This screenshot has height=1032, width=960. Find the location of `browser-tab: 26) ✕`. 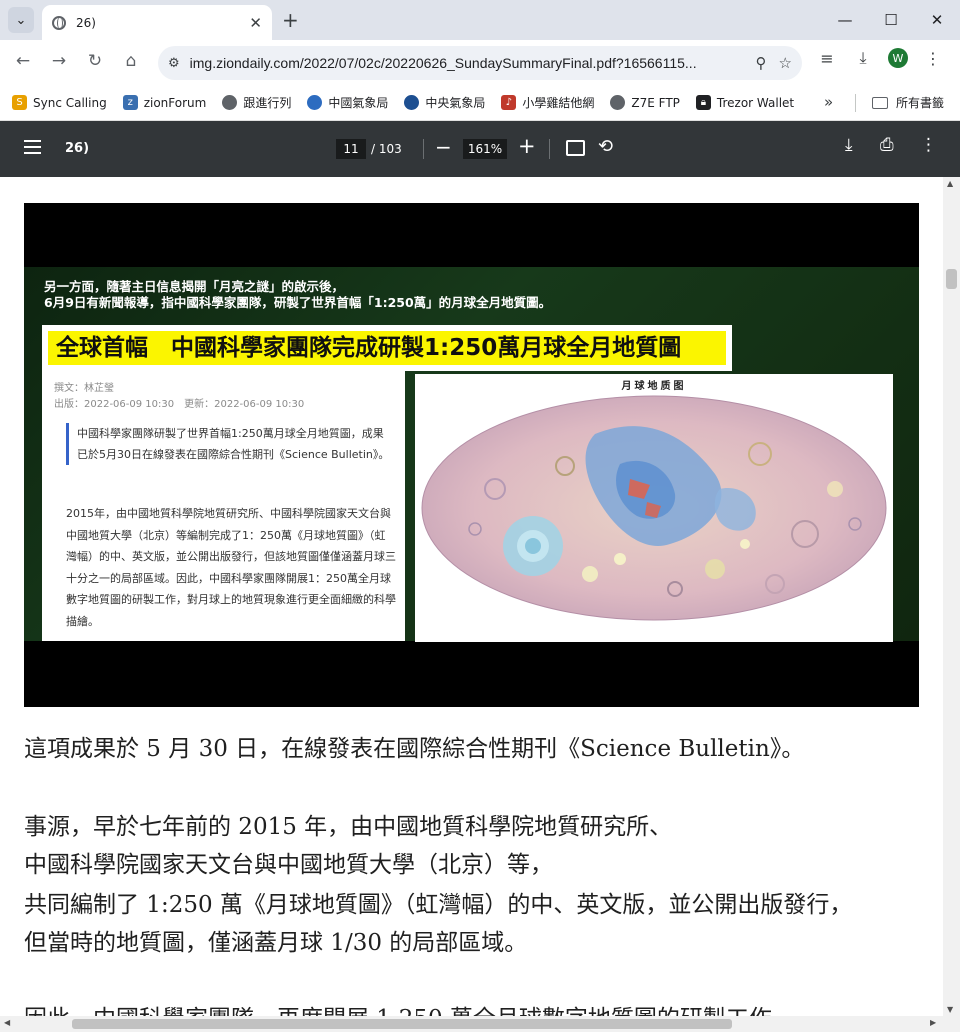

browser-tab: 26) ✕ is located at coordinates (157, 22).